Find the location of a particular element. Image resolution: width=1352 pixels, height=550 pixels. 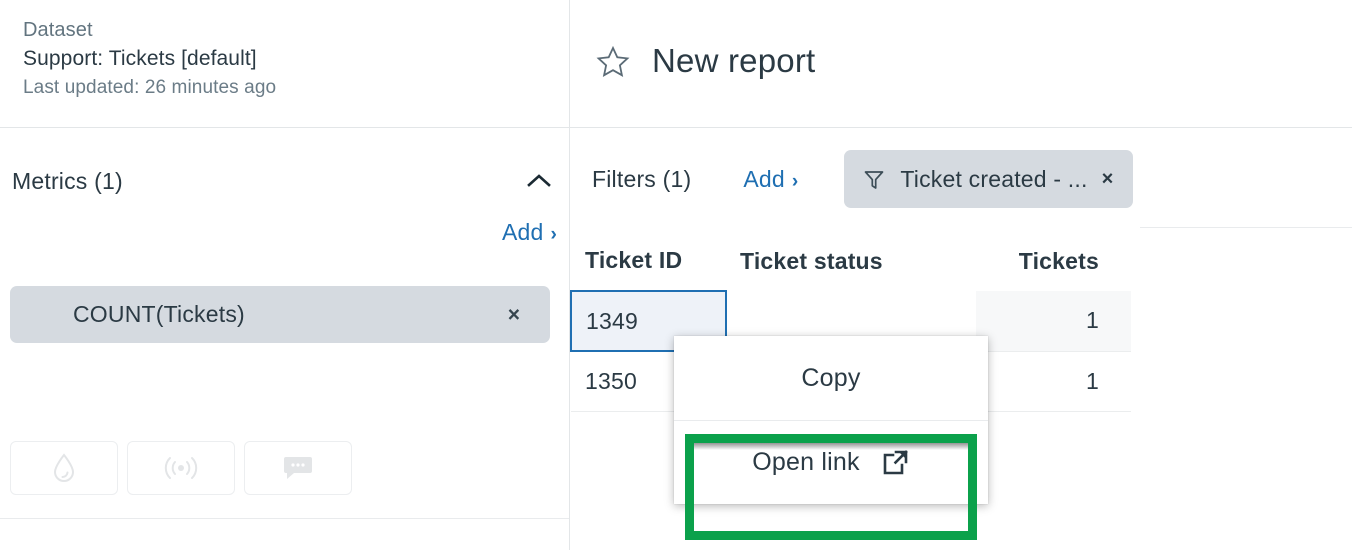

filter-chip-ticket-created: Ticket created - ... × is located at coordinates (989, 179).